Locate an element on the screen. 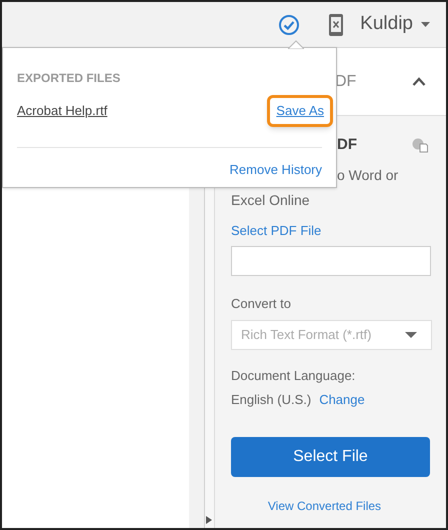  file-link: Acrobat Help.rtf is located at coordinates (62, 110).